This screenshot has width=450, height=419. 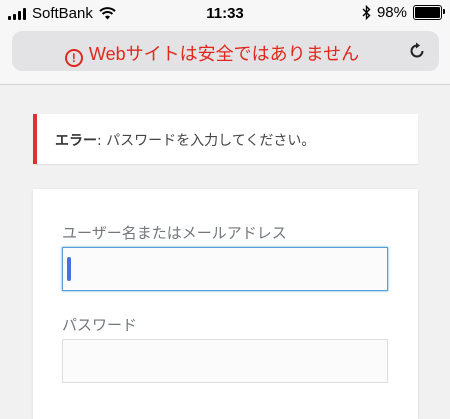 I want to click on error-notice: エラー: パスワードを入力してください。, so click(x=225, y=139).